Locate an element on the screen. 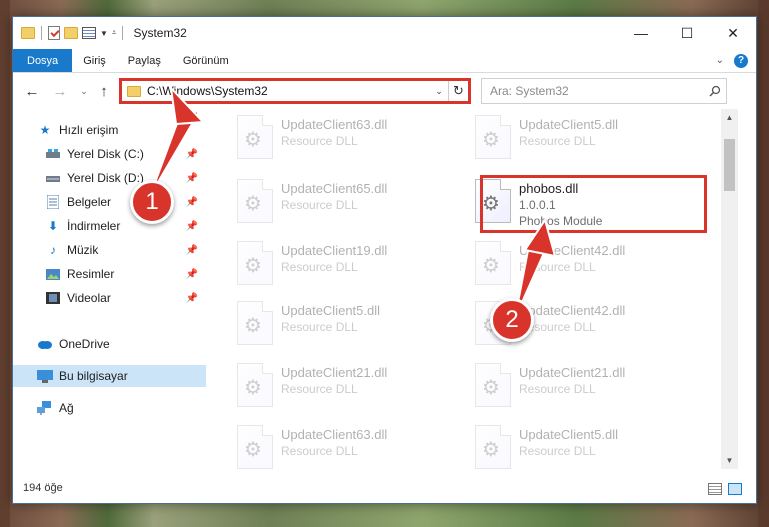 Image resolution: width=769 pixels, height=527 pixels. window-controls: — ☐ ✕ is located at coordinates (687, 33).